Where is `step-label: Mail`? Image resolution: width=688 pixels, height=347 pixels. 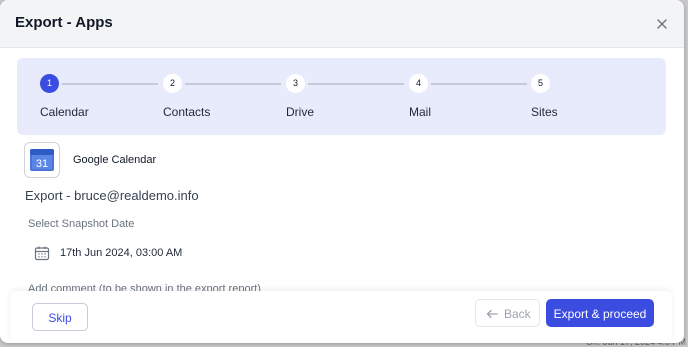
step-label: Mail is located at coordinates (420, 112).